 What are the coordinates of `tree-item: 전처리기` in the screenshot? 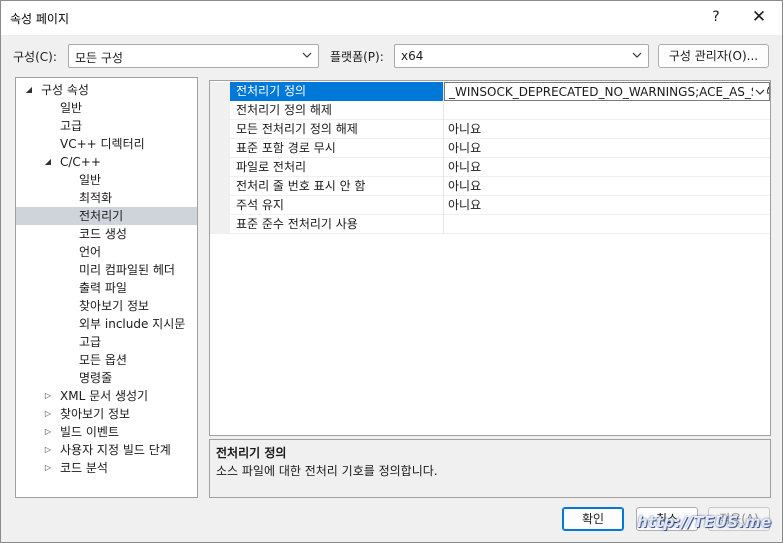 It's located at (106, 216).